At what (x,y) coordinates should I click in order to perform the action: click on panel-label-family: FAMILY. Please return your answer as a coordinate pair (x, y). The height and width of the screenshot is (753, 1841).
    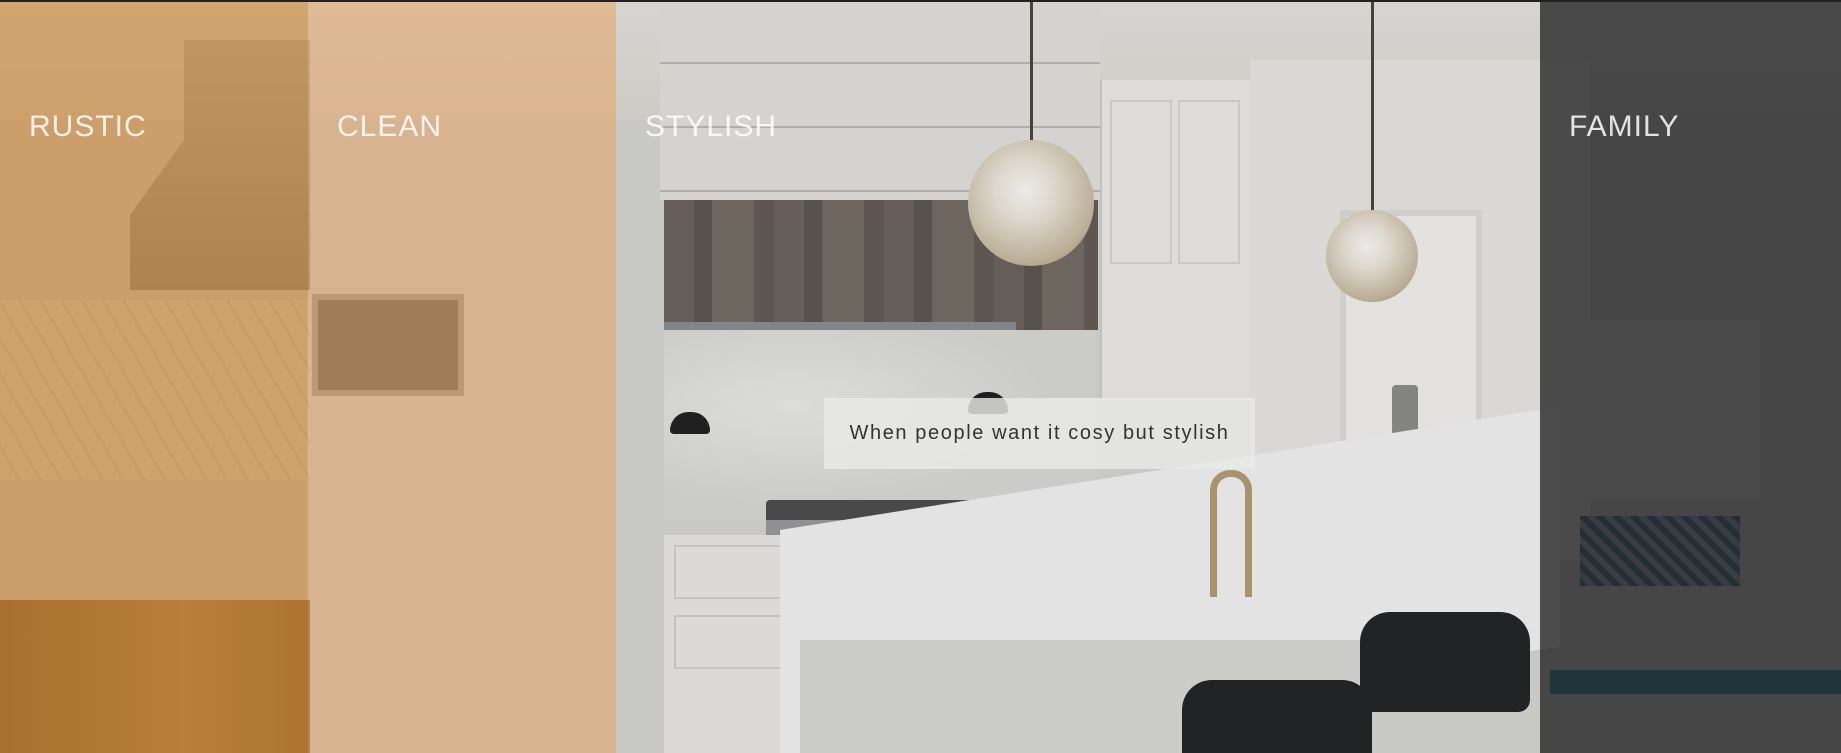
    Looking at the image, I should click on (1624, 126).